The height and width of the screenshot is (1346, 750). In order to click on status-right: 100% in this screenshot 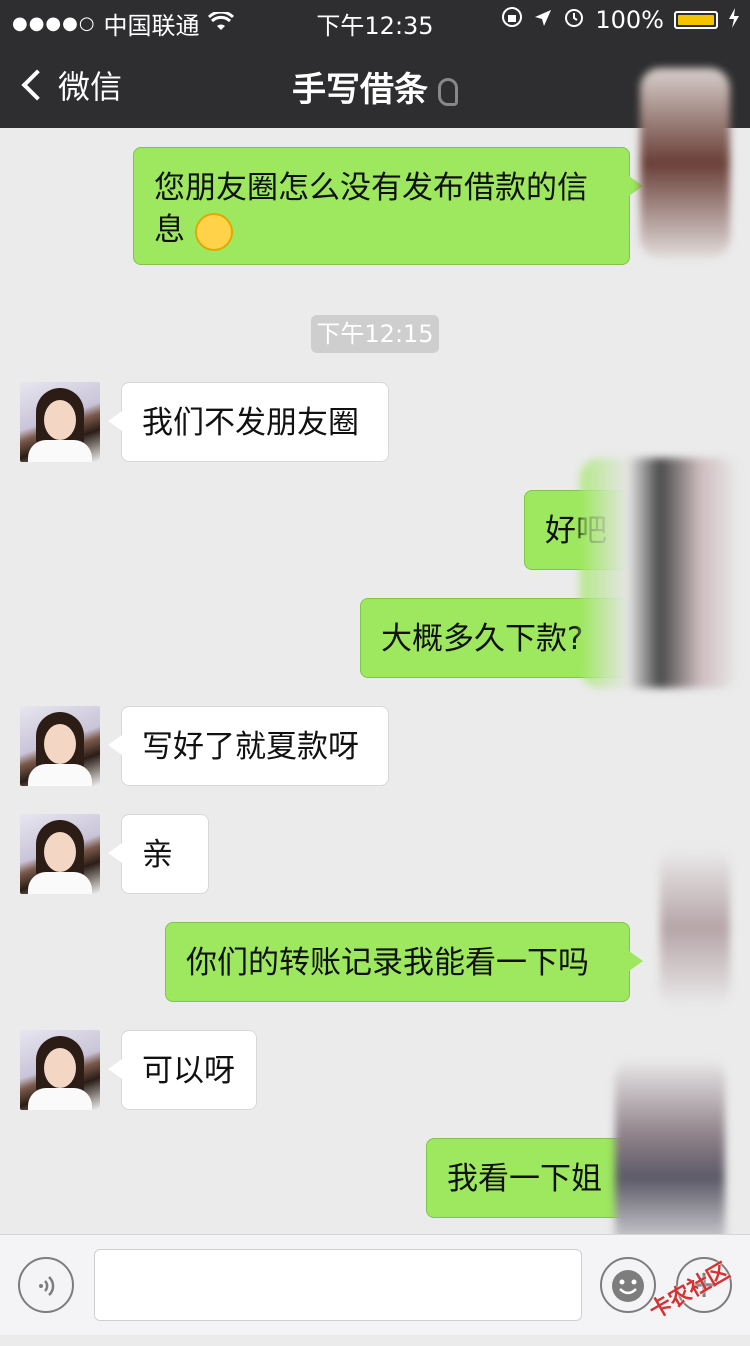, I will do `click(620, 20)`.